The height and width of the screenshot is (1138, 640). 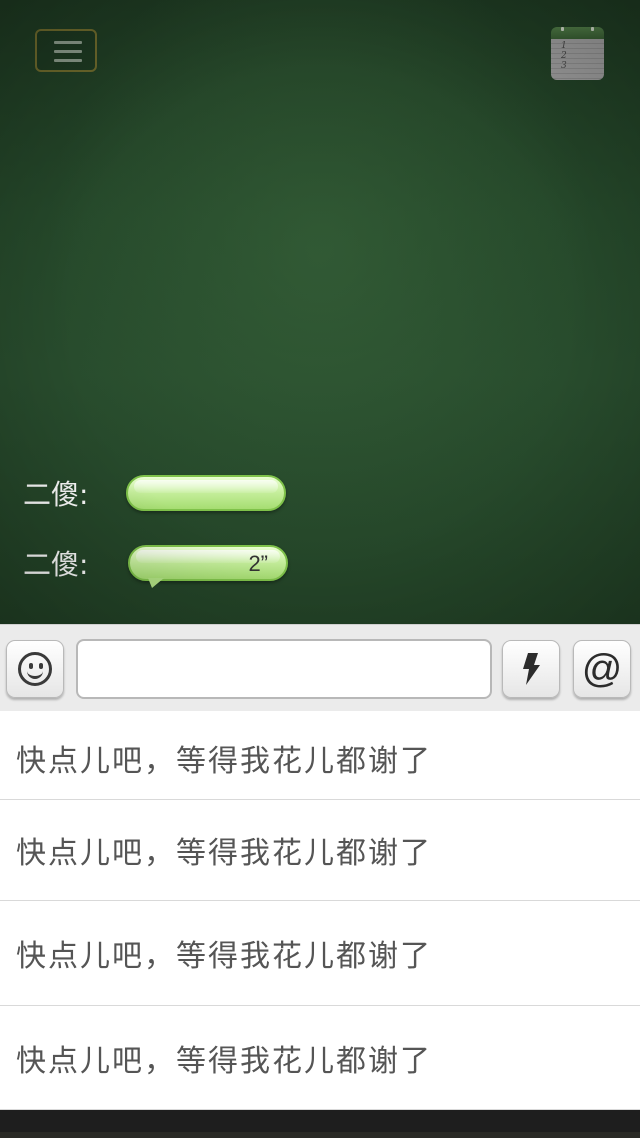 I want to click on notepad-line: 2, so click(x=564, y=56).